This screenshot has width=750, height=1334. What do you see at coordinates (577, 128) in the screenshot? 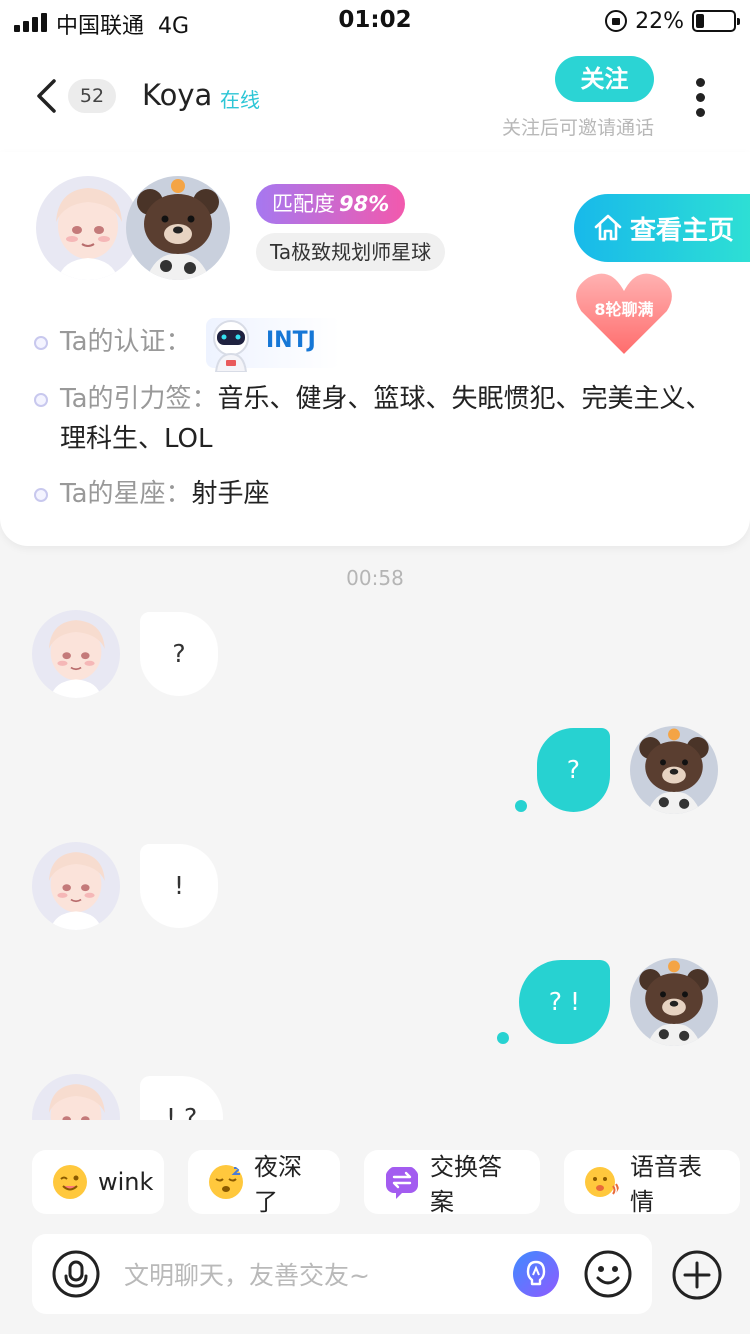
I see `follow-hint: 关注后可邀请通话` at bounding box center [577, 128].